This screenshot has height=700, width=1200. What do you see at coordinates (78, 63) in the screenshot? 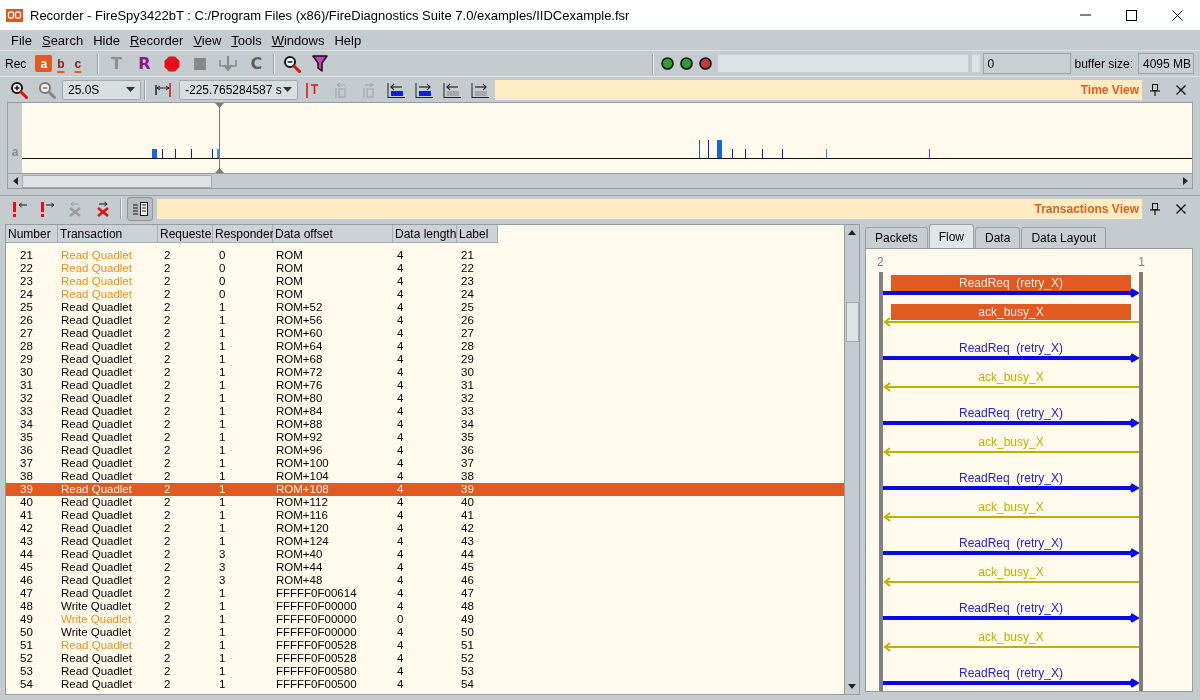
I see `channel-button: c` at bounding box center [78, 63].